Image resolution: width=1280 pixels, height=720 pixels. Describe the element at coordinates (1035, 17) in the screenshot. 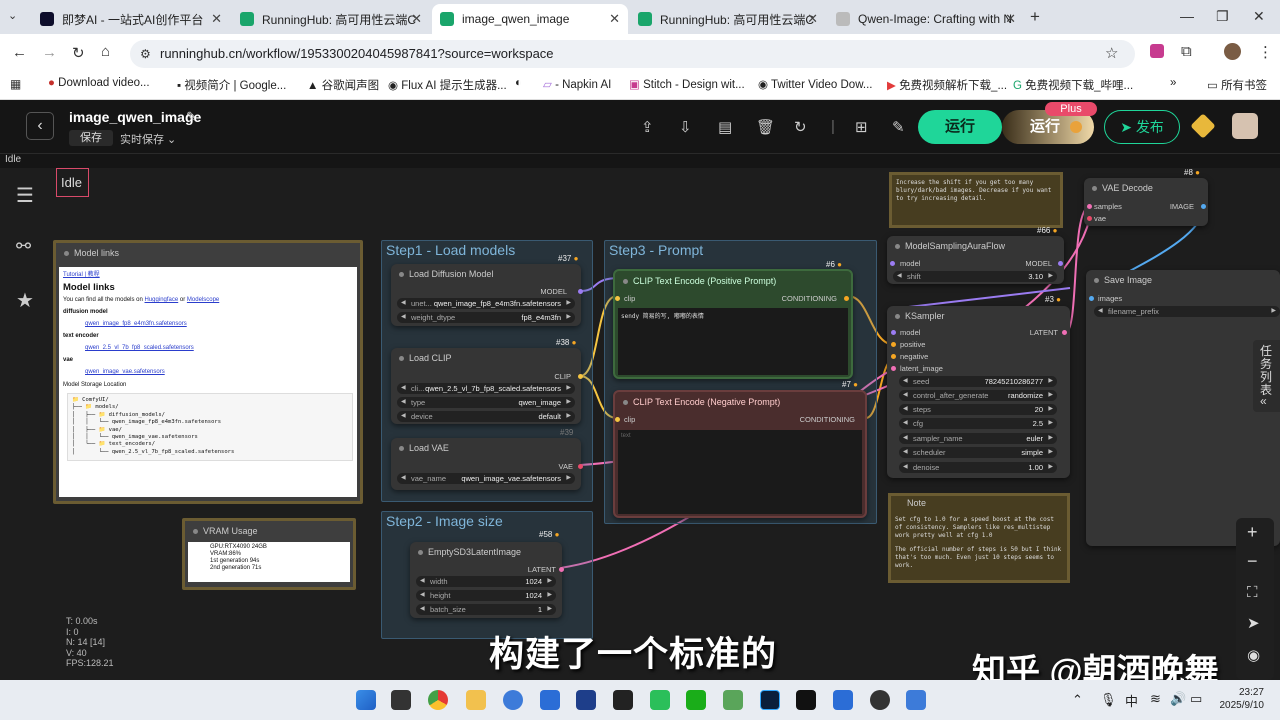

I see `new-tab-icon: +` at that location.